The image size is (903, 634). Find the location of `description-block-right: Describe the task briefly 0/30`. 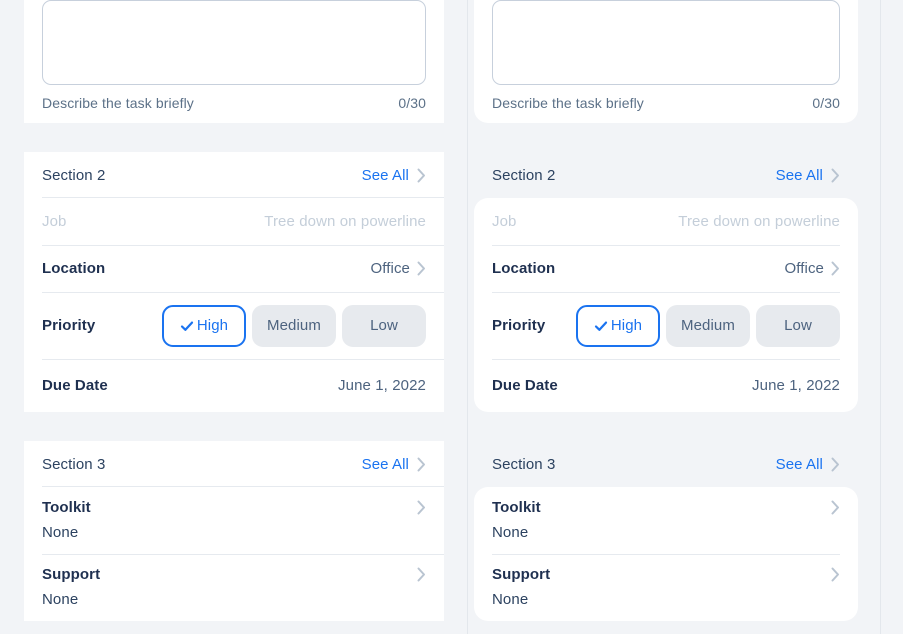

description-block-right: Describe the task briefly 0/30 is located at coordinates (666, 61).